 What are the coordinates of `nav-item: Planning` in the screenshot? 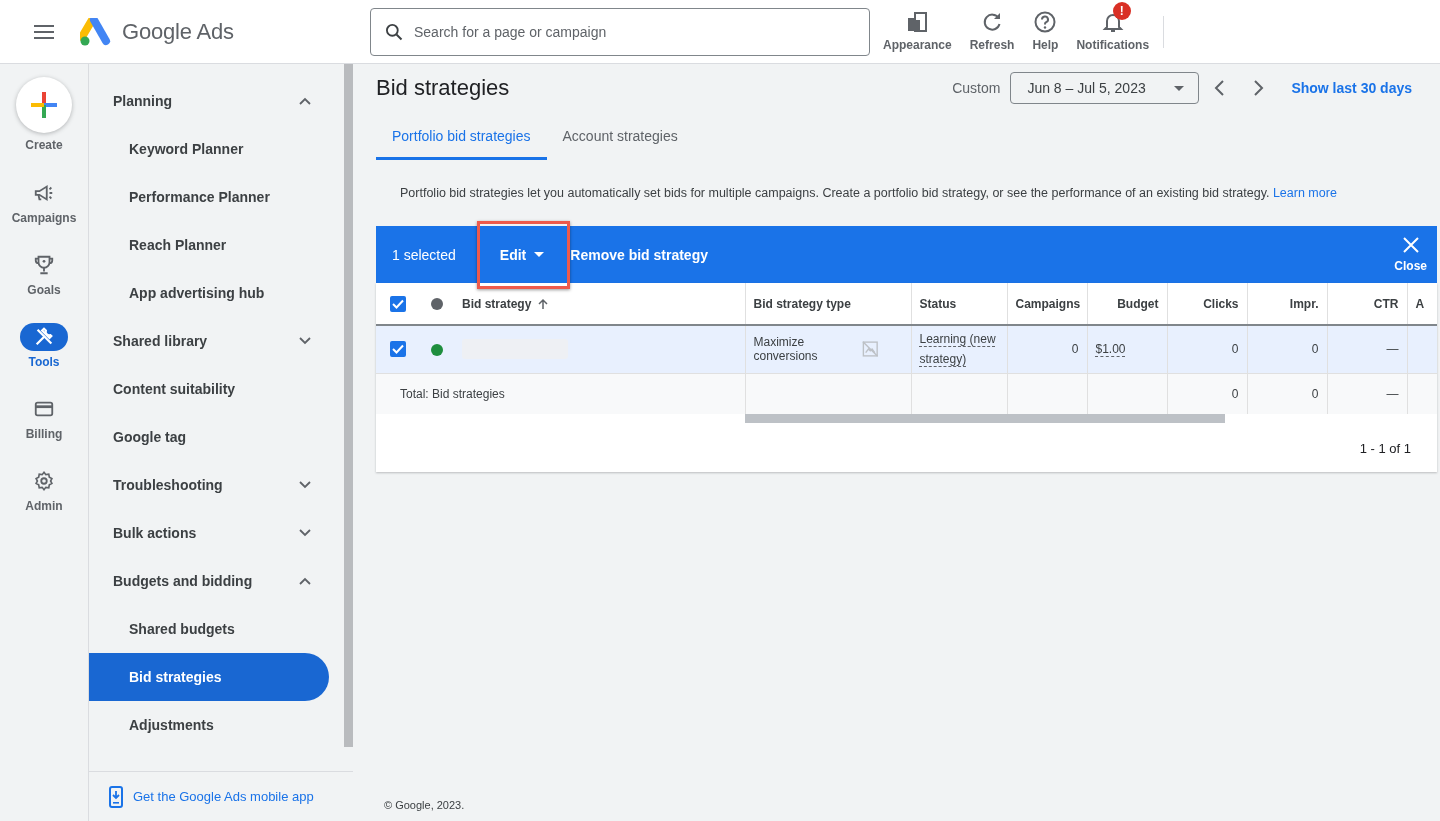 It's located at (209, 101).